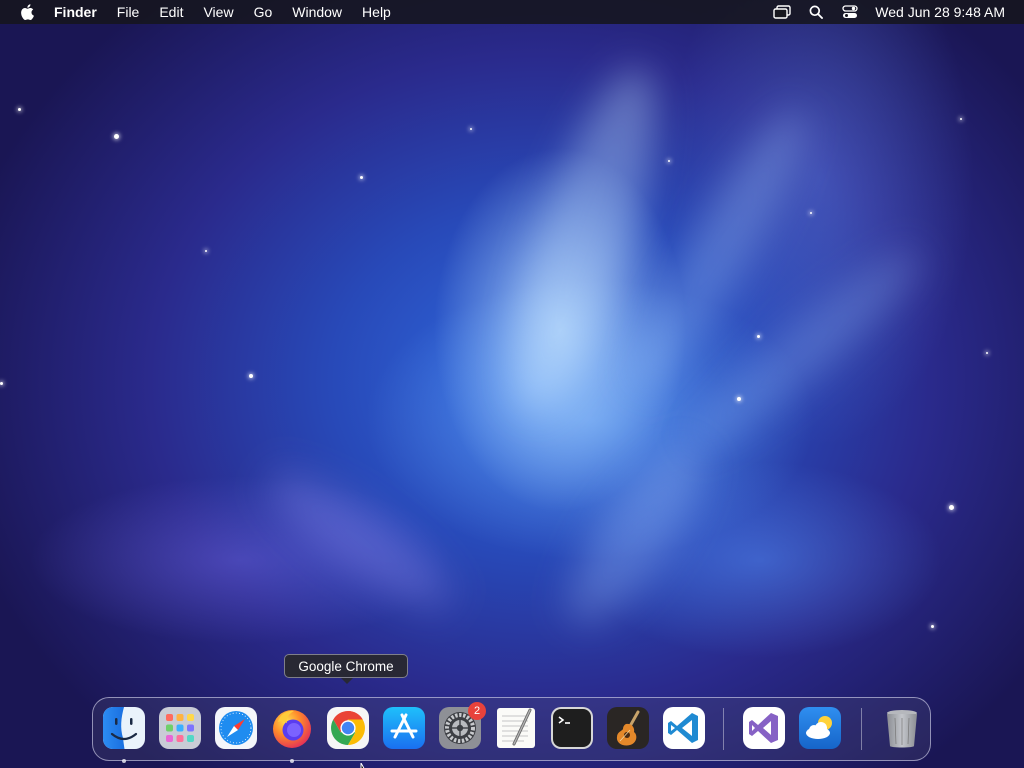 This screenshot has height=768, width=1024. I want to click on dock-item-terminal, so click(572, 728).